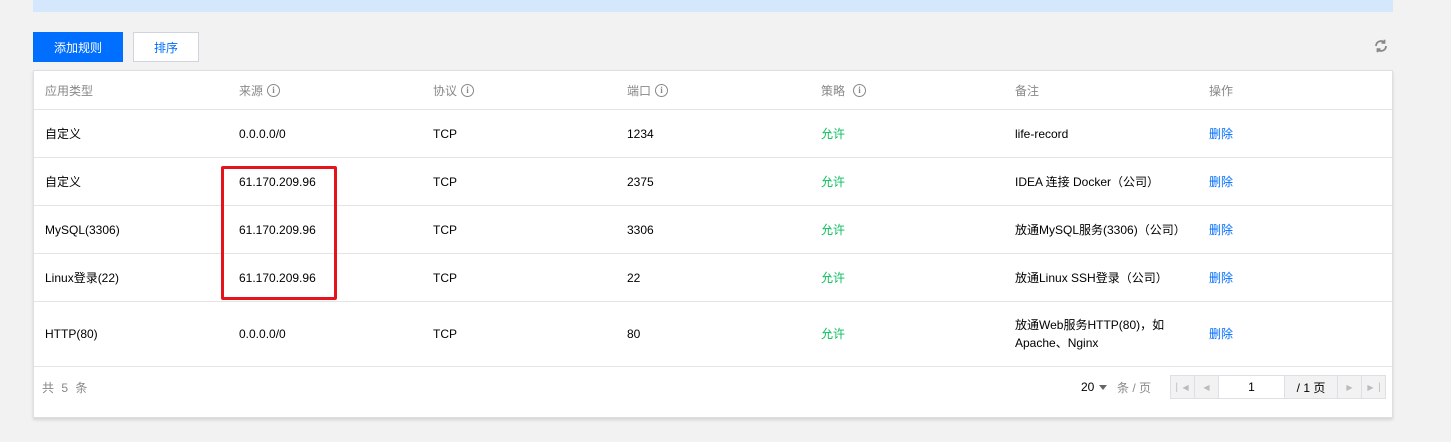  Describe the element at coordinates (648, 90) in the screenshot. I see `header-port: 端口 i` at that location.